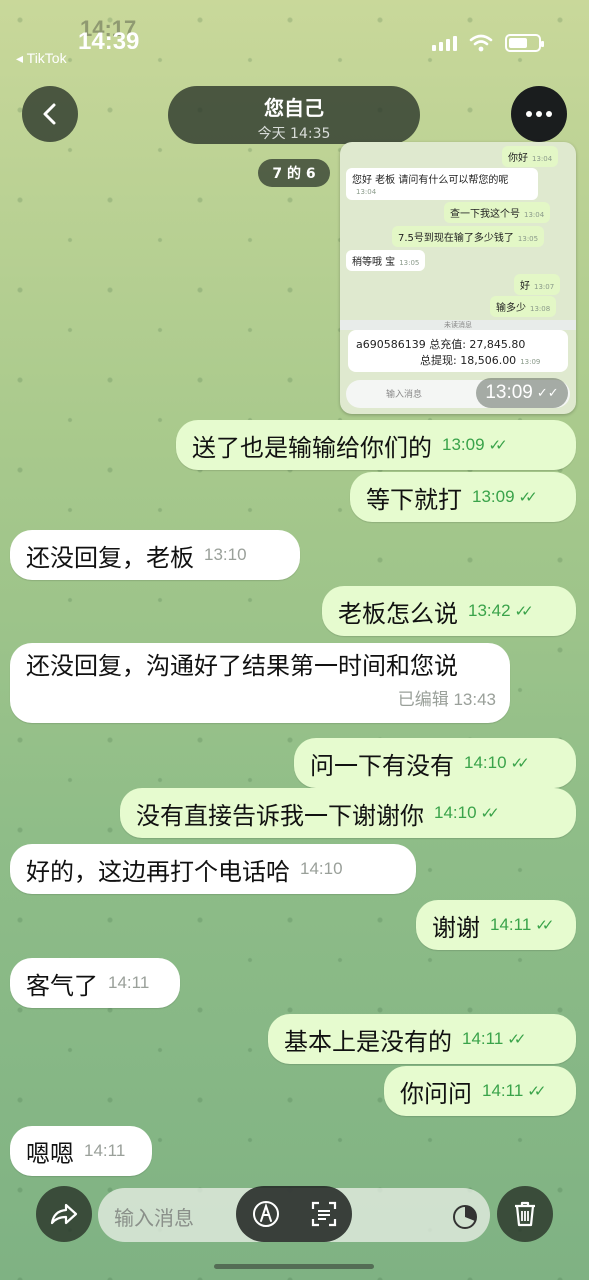  Describe the element at coordinates (530, 156) in the screenshot. I see `embedded-msg: 你好 13:04` at that location.